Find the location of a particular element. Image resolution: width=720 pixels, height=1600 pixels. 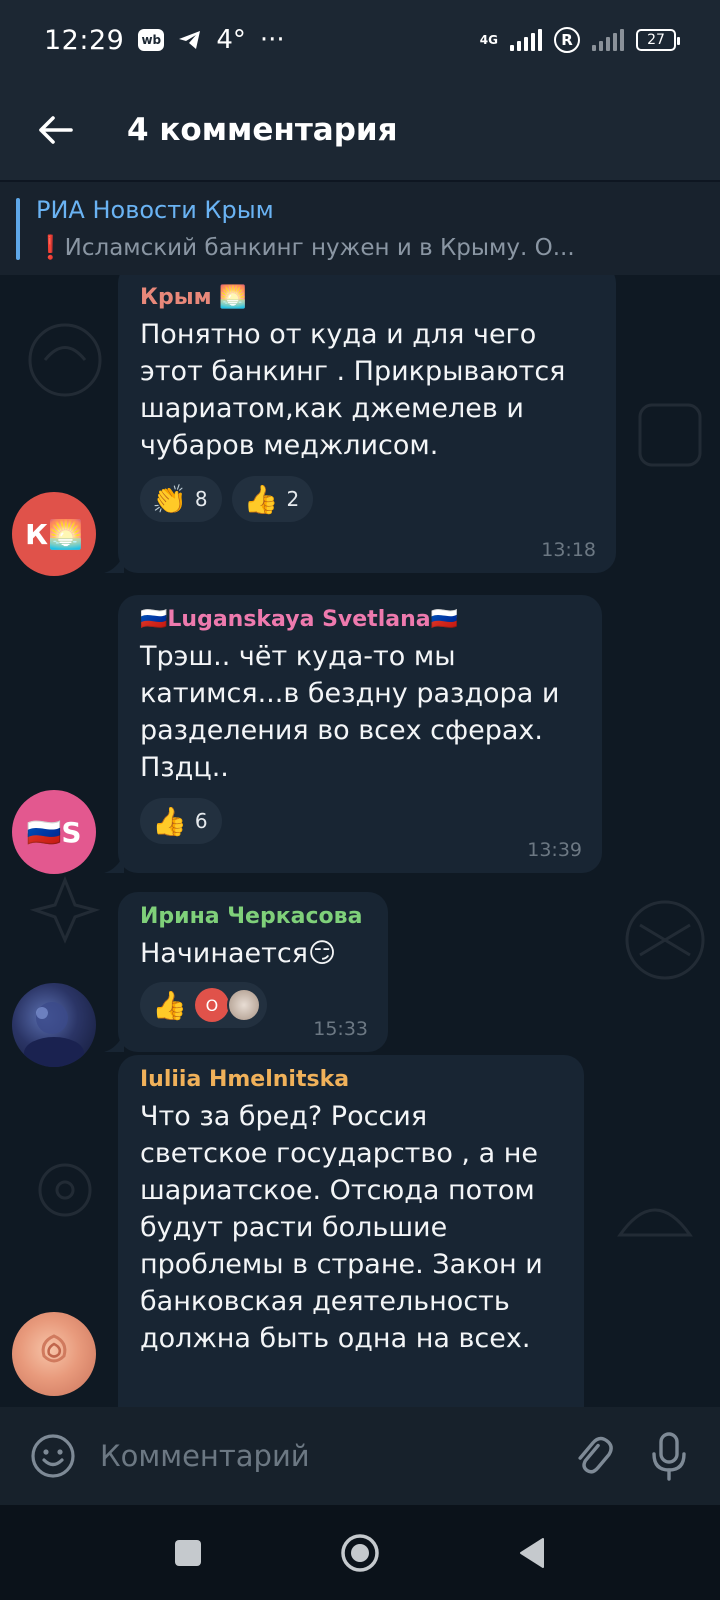

comment-author: Iuliia Hmelnitska is located at coordinates (351, 1079).